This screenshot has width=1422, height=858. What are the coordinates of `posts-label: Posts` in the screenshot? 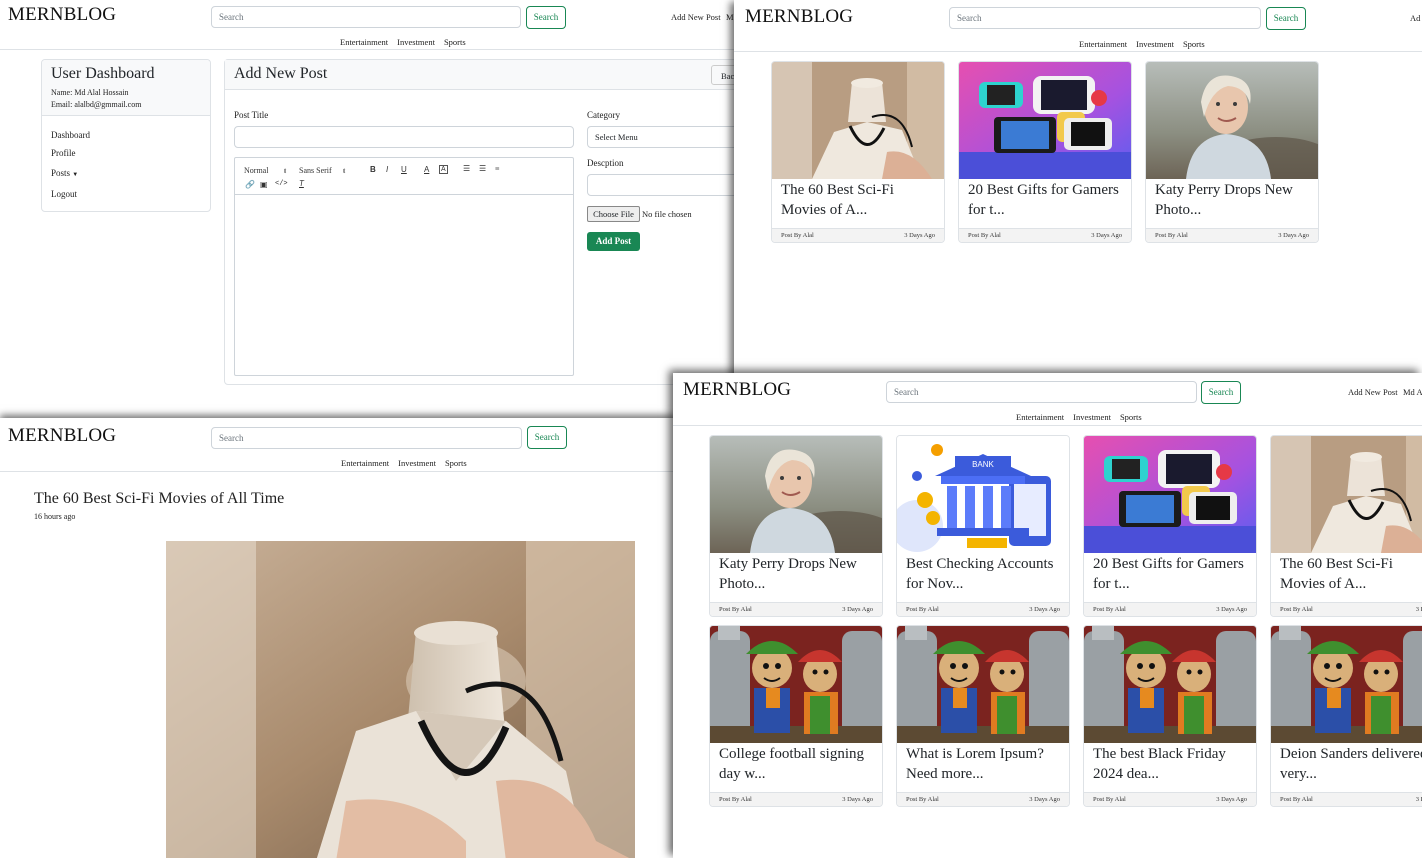 It's located at (61, 173).